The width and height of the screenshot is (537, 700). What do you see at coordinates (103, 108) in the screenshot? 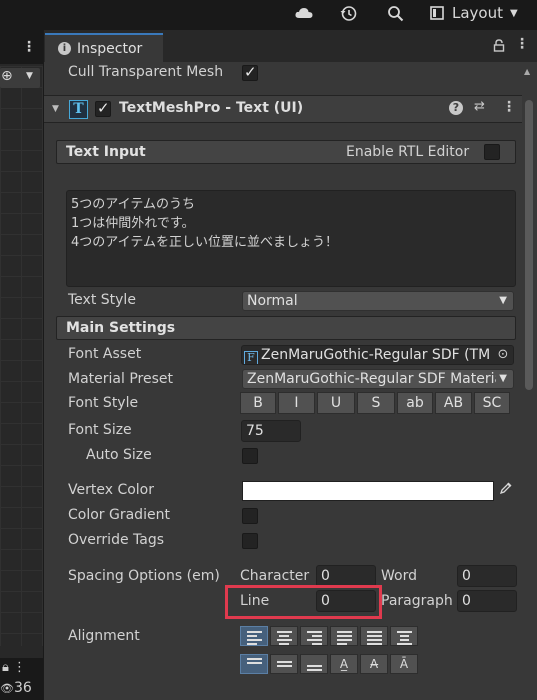
I see `component-enabled-checkbox` at bounding box center [103, 108].